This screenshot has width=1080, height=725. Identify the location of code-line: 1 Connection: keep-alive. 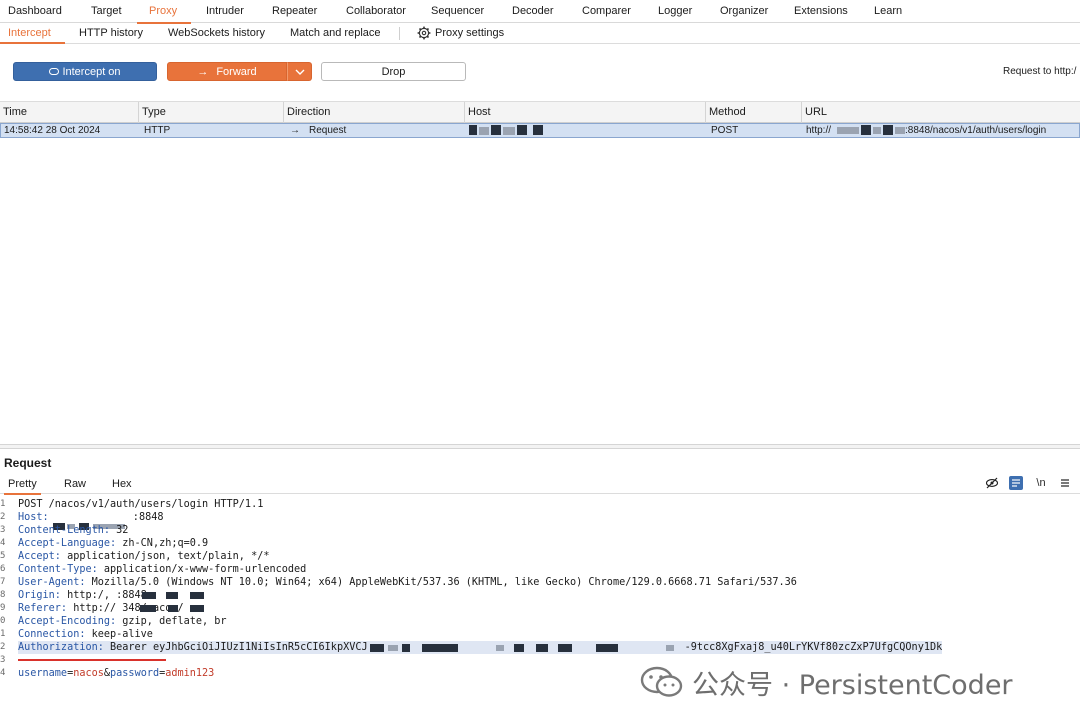
(540, 634).